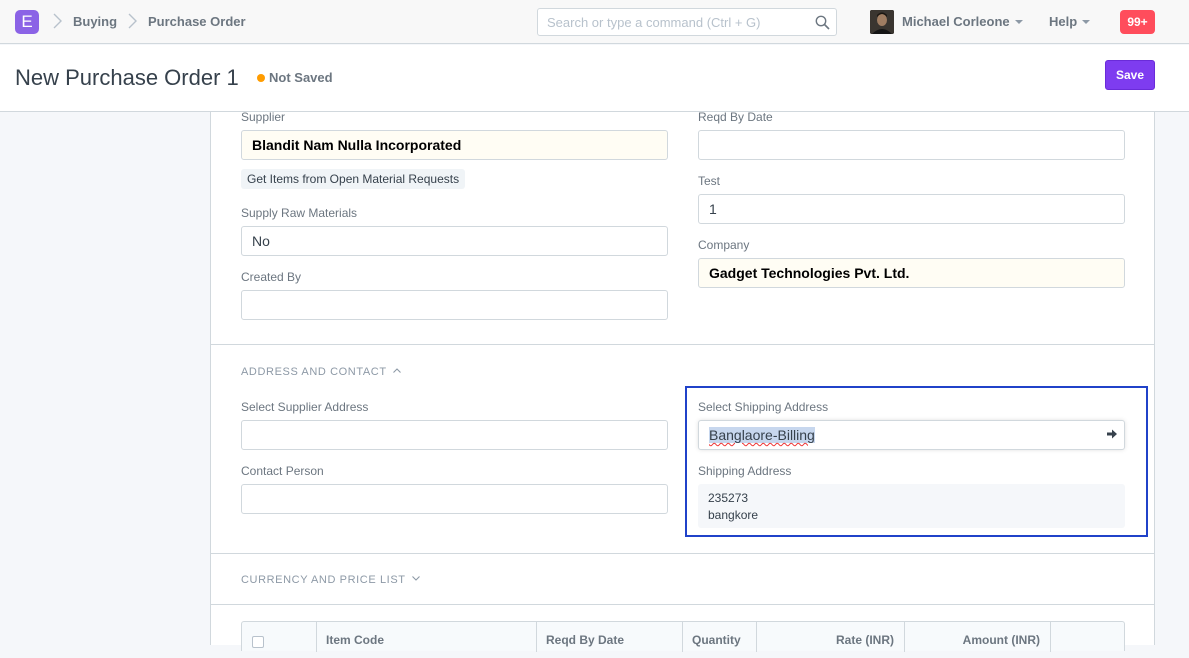  I want to click on supplier-address-field, so click(454, 435).